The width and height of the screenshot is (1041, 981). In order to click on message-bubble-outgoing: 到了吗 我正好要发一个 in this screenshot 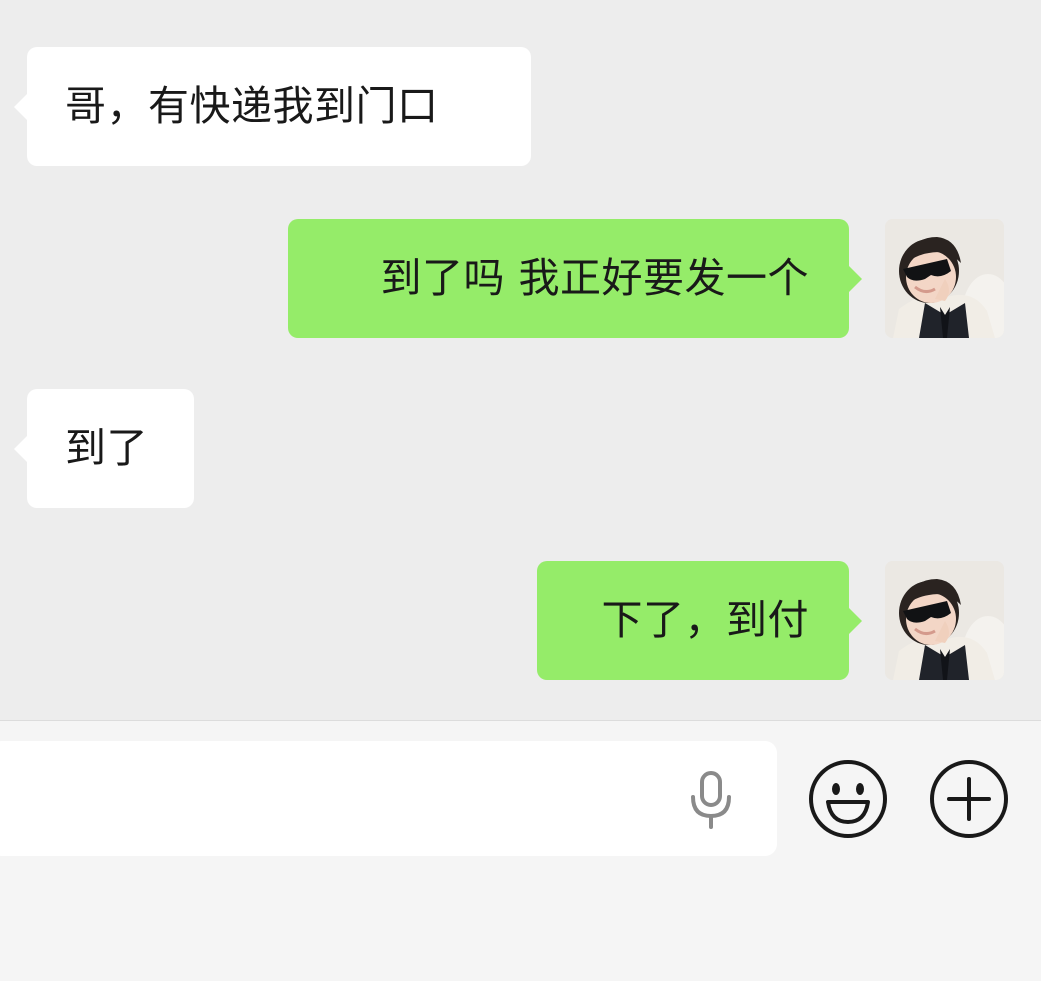, I will do `click(575, 278)`.